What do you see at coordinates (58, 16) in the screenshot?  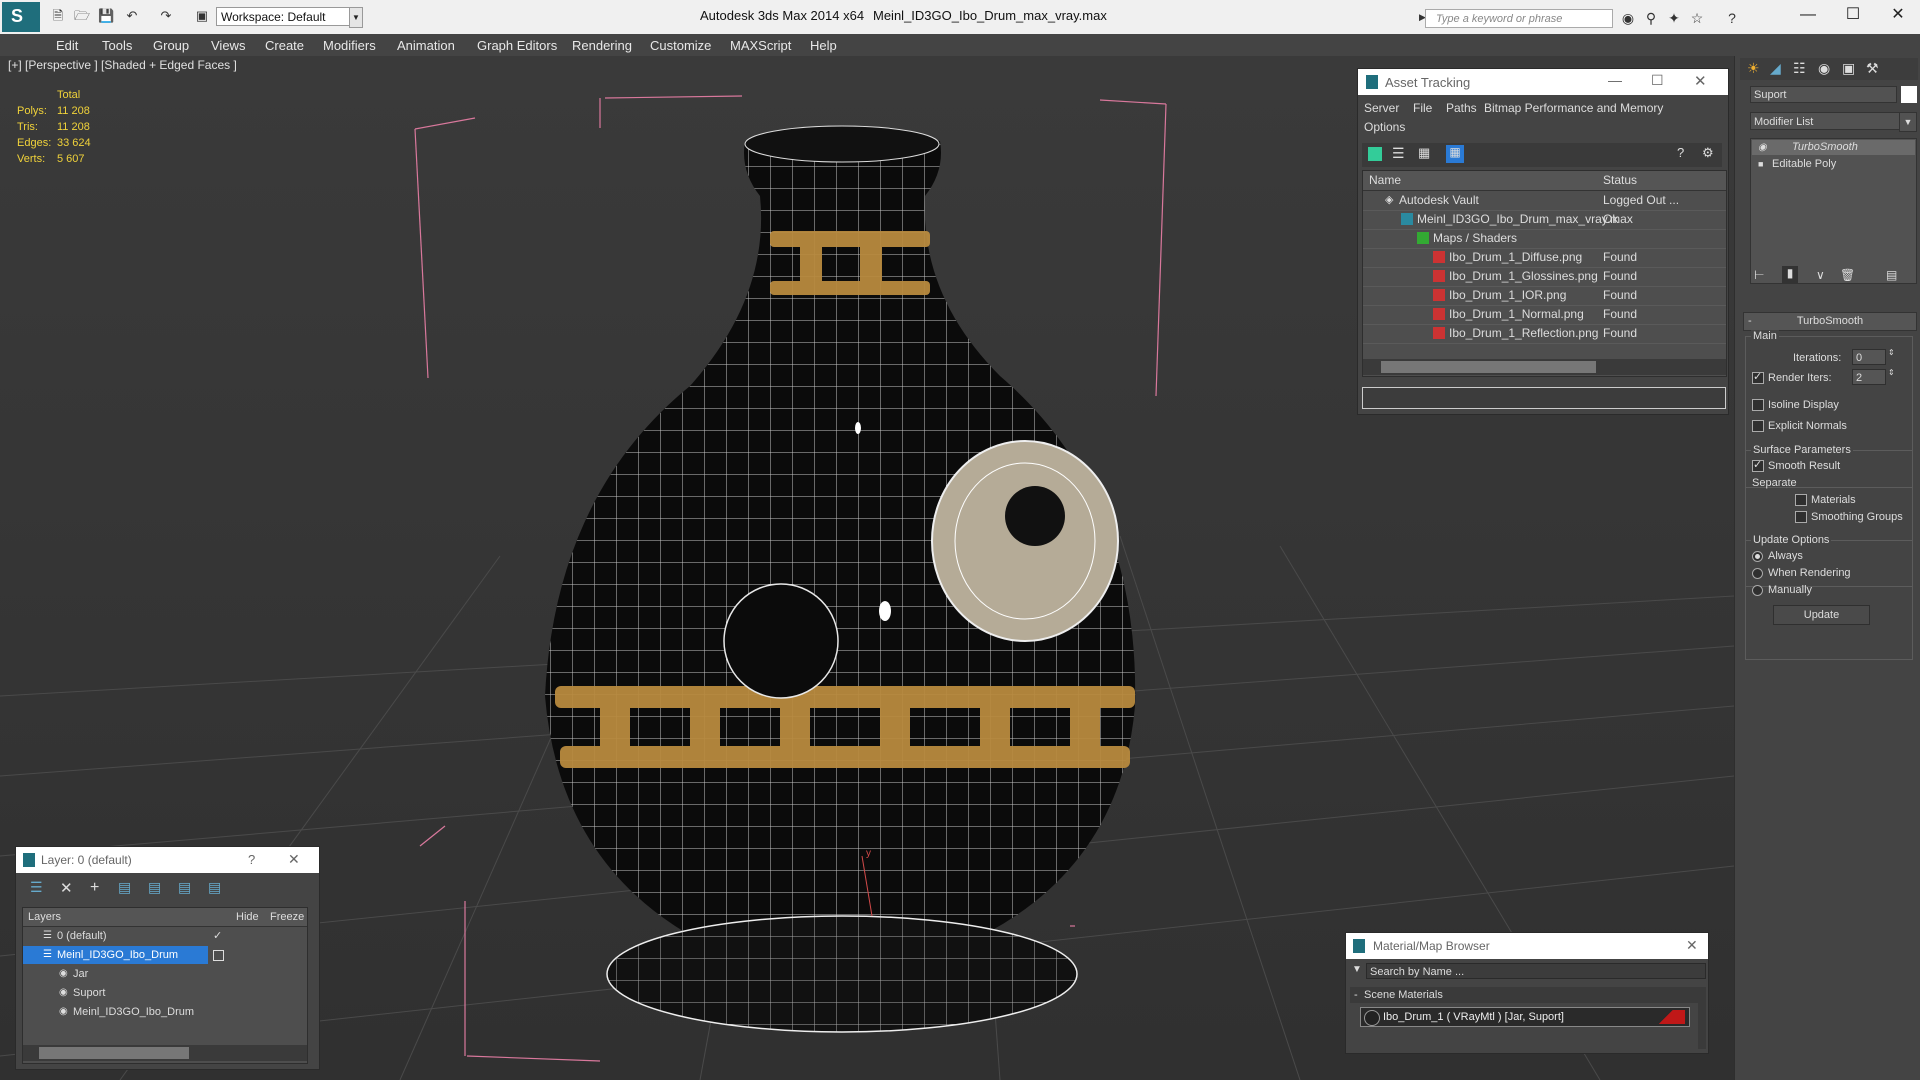 I see `new-file-icon: 🗎` at bounding box center [58, 16].